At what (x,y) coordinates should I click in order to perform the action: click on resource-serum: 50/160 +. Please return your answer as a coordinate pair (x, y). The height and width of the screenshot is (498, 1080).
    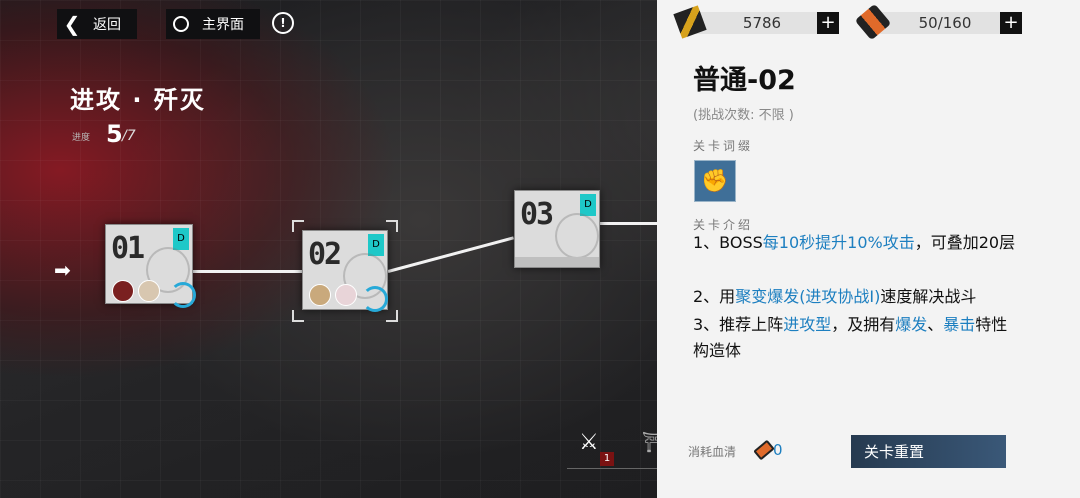
    Looking at the image, I should click on (938, 22).